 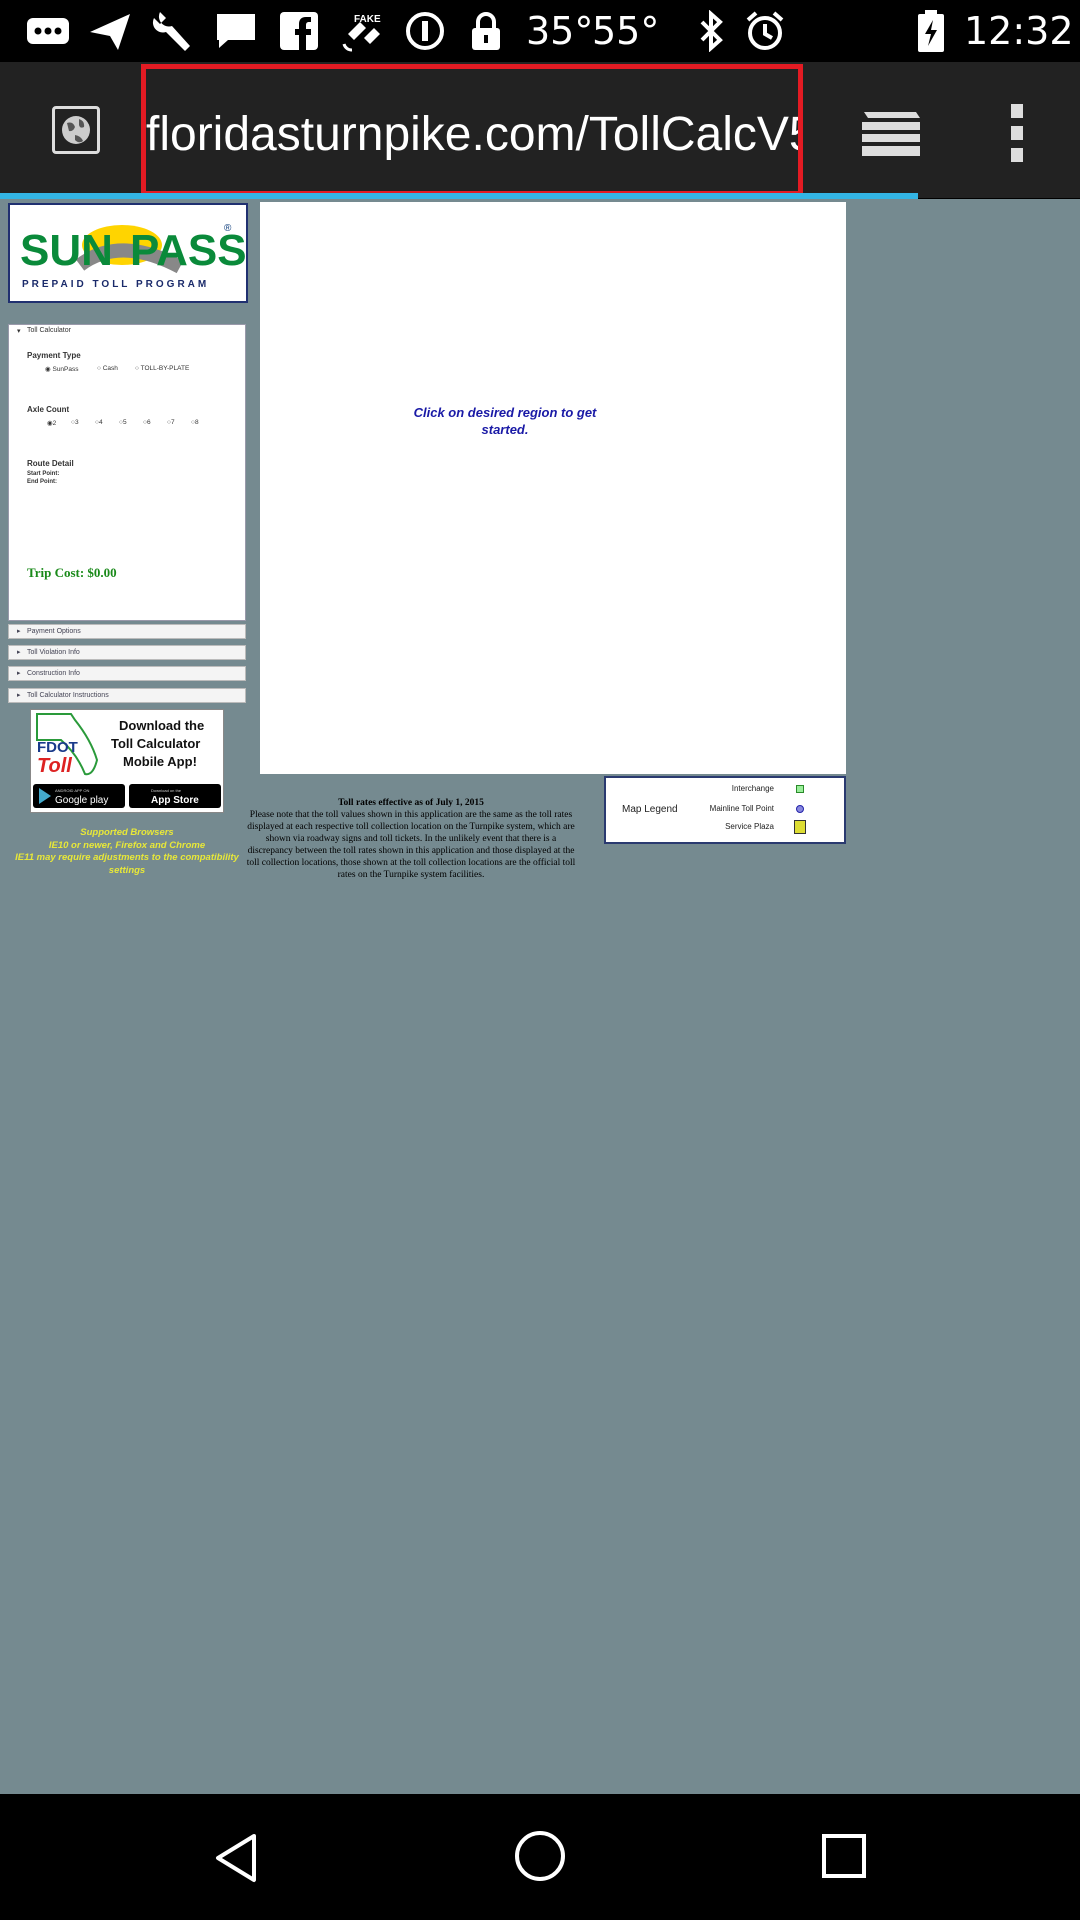 I want to click on legend-title: Map Legend, so click(x=650, y=809).